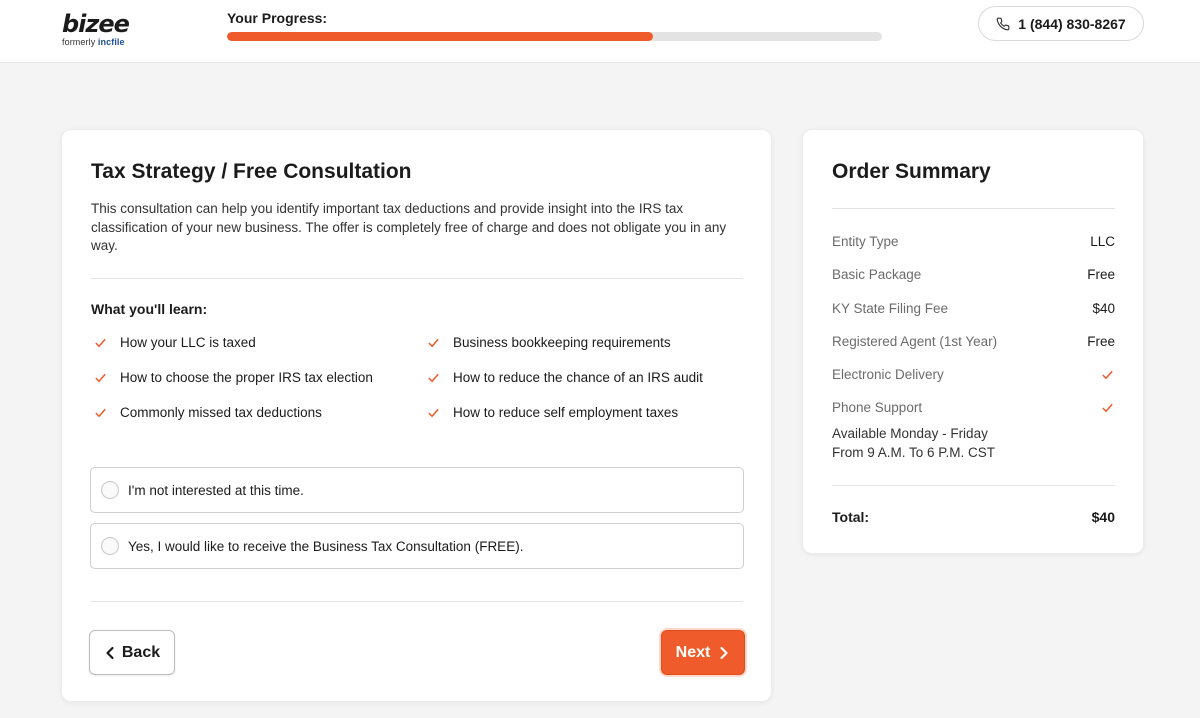 This screenshot has height=718, width=1200. Describe the element at coordinates (973, 308) in the screenshot. I see `summary-row: KY State Filing Fee $40` at that location.